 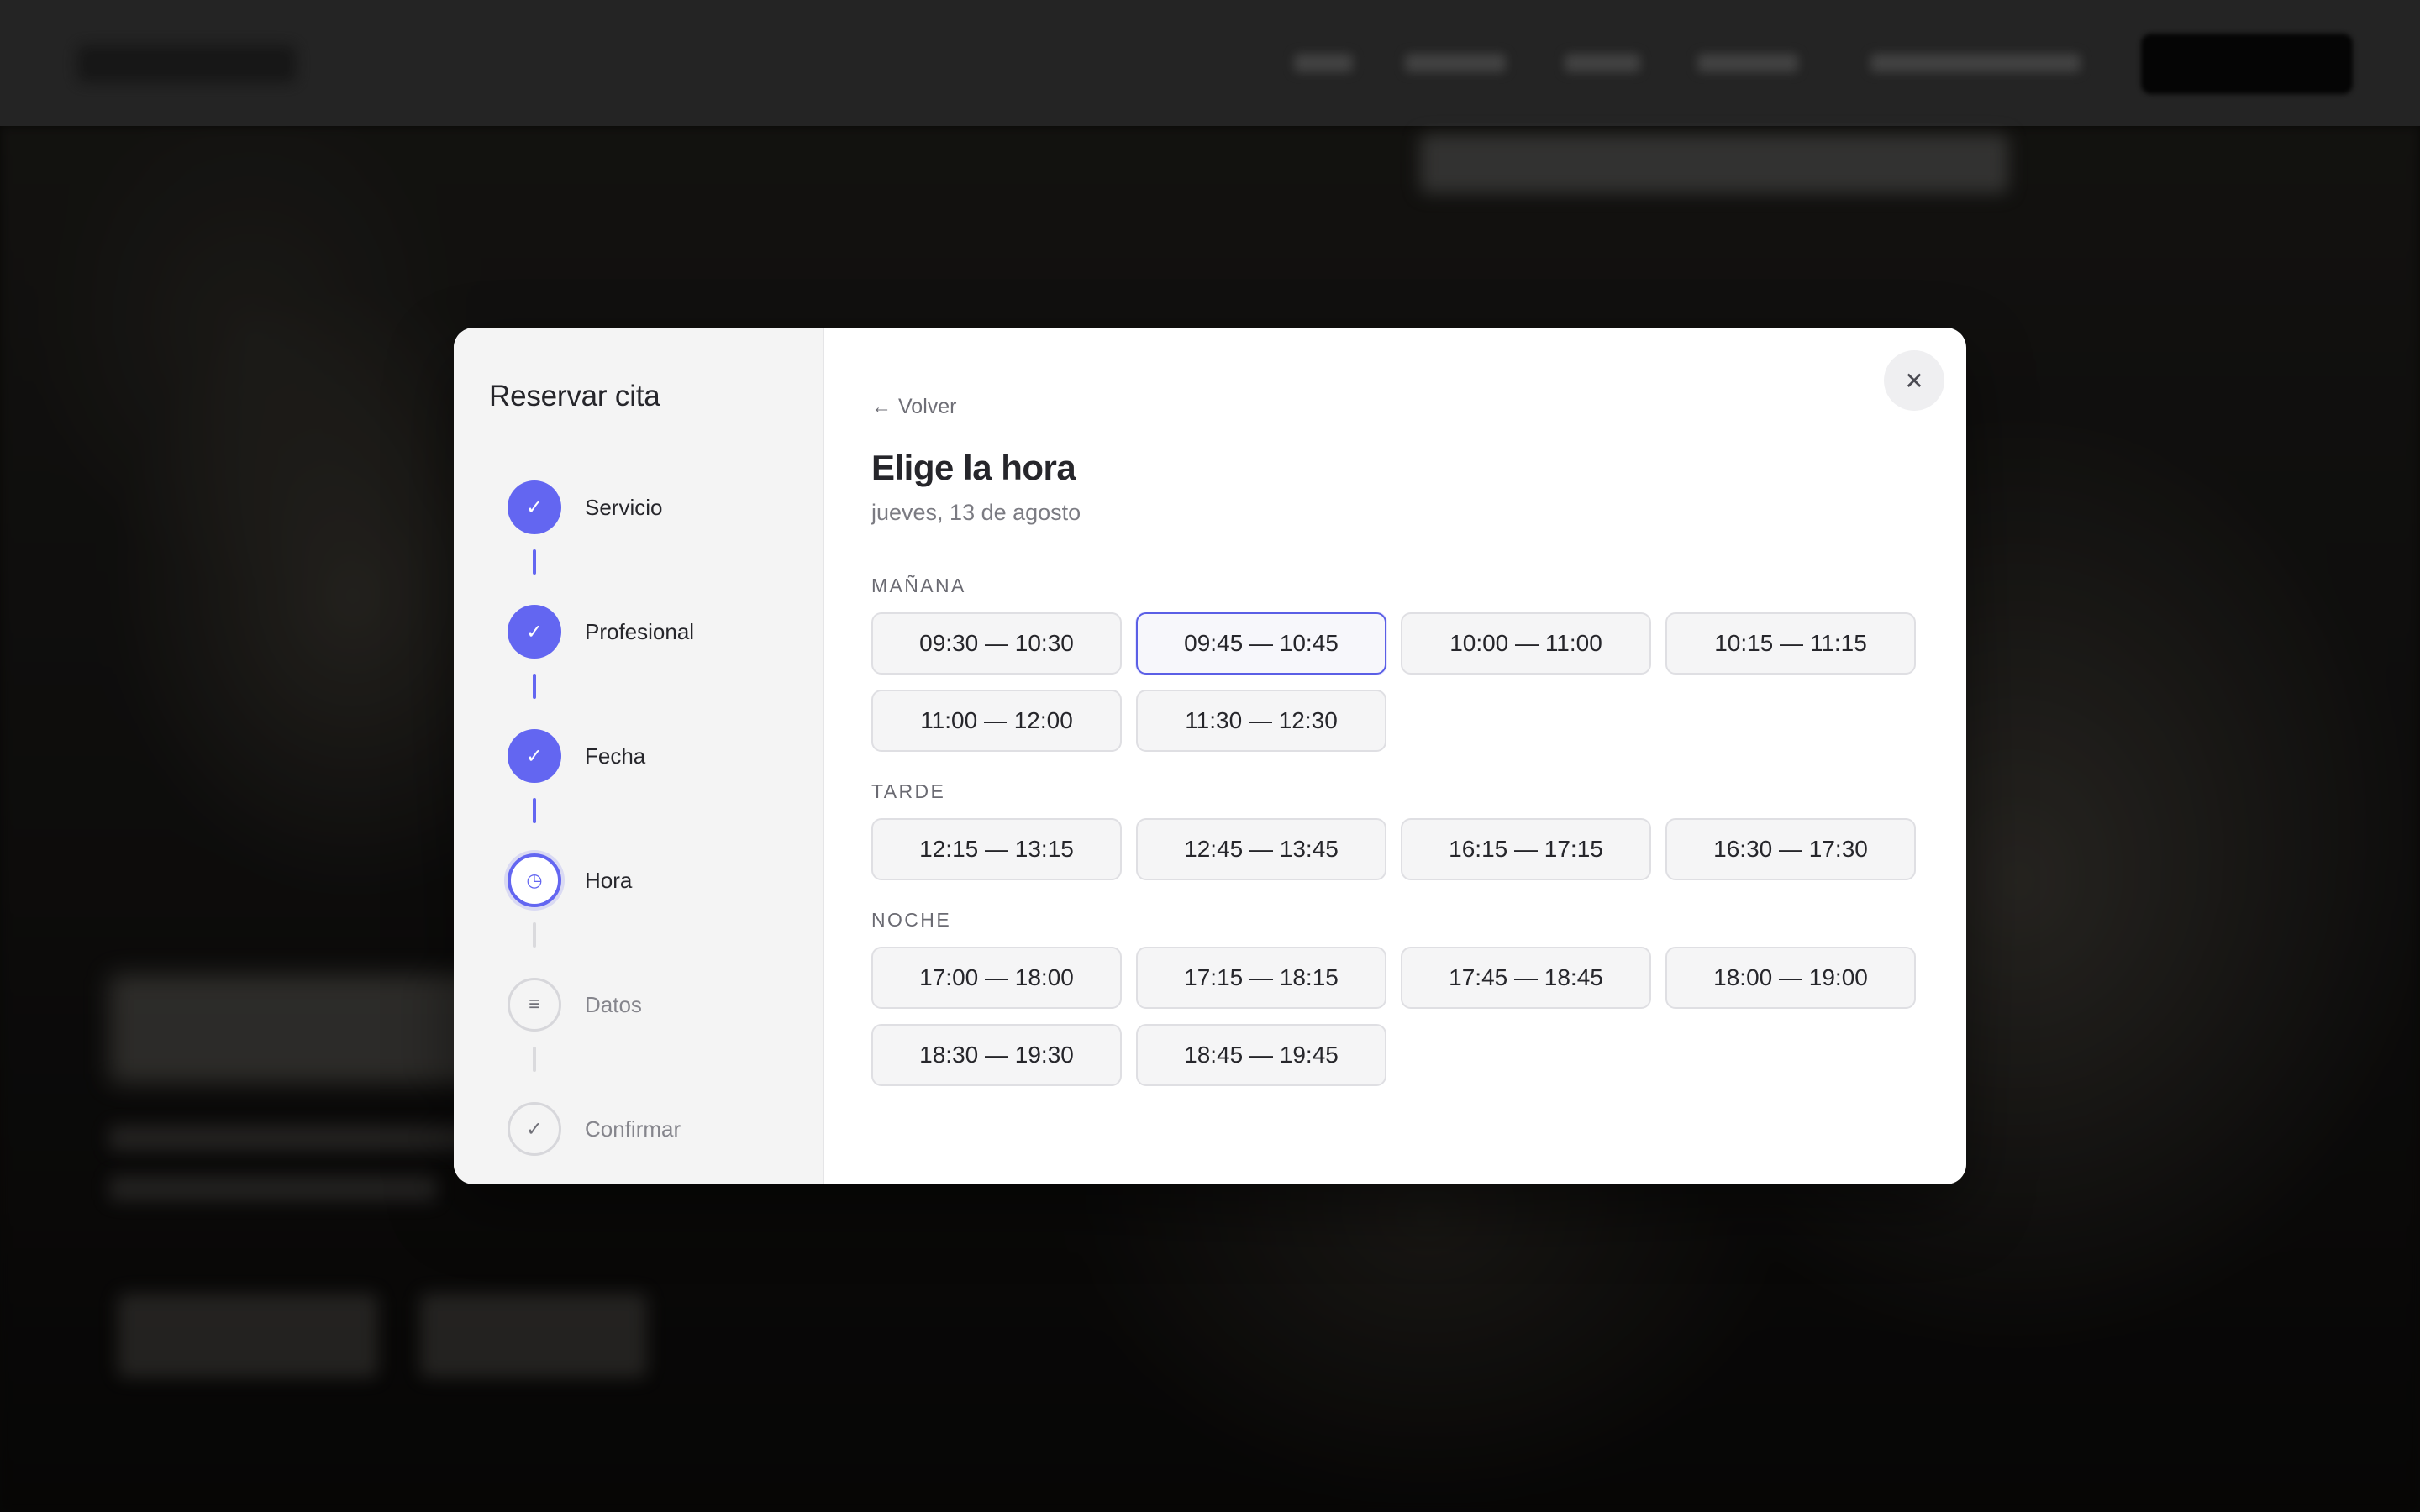 I want to click on step-label: Hora, so click(x=609, y=880).